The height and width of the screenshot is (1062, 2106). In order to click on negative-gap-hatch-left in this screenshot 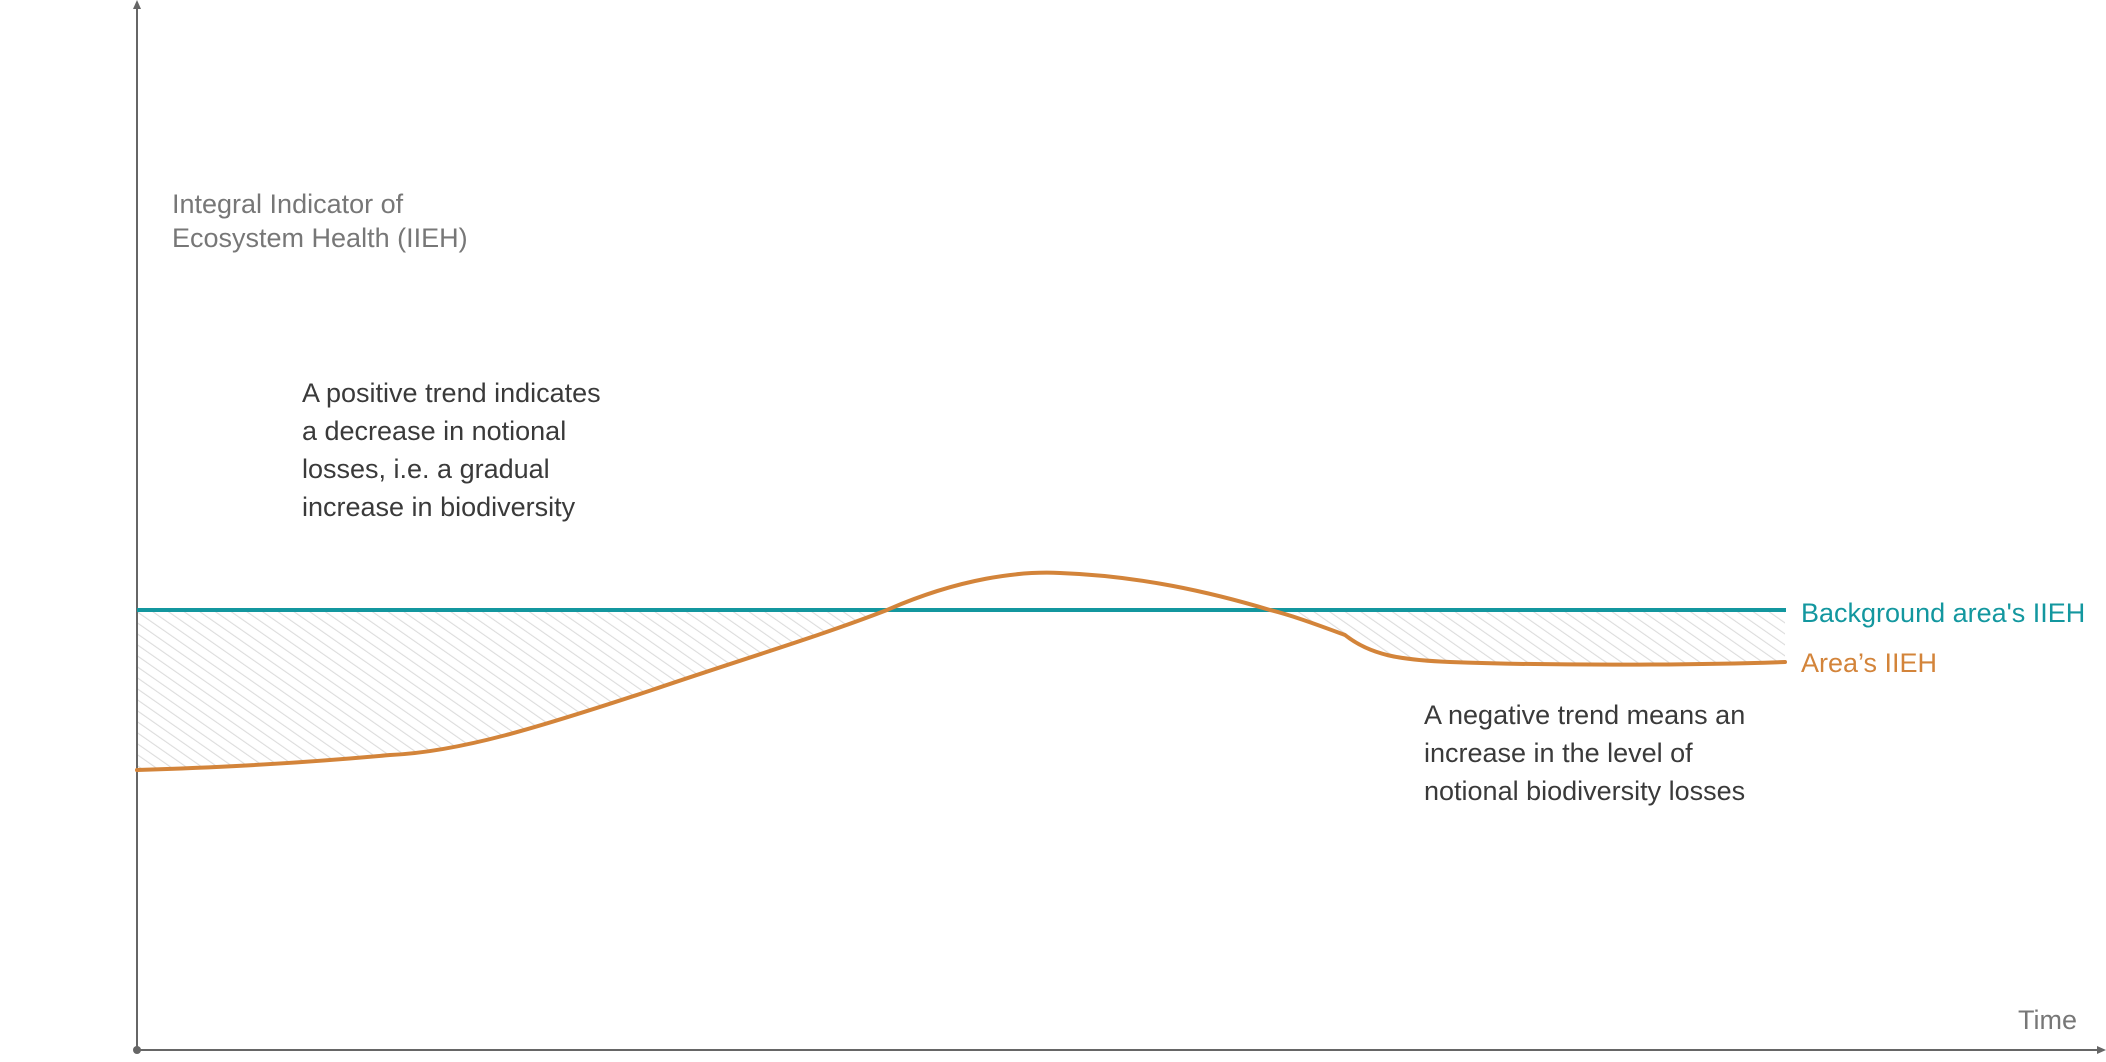, I will do `click(512, 690)`.